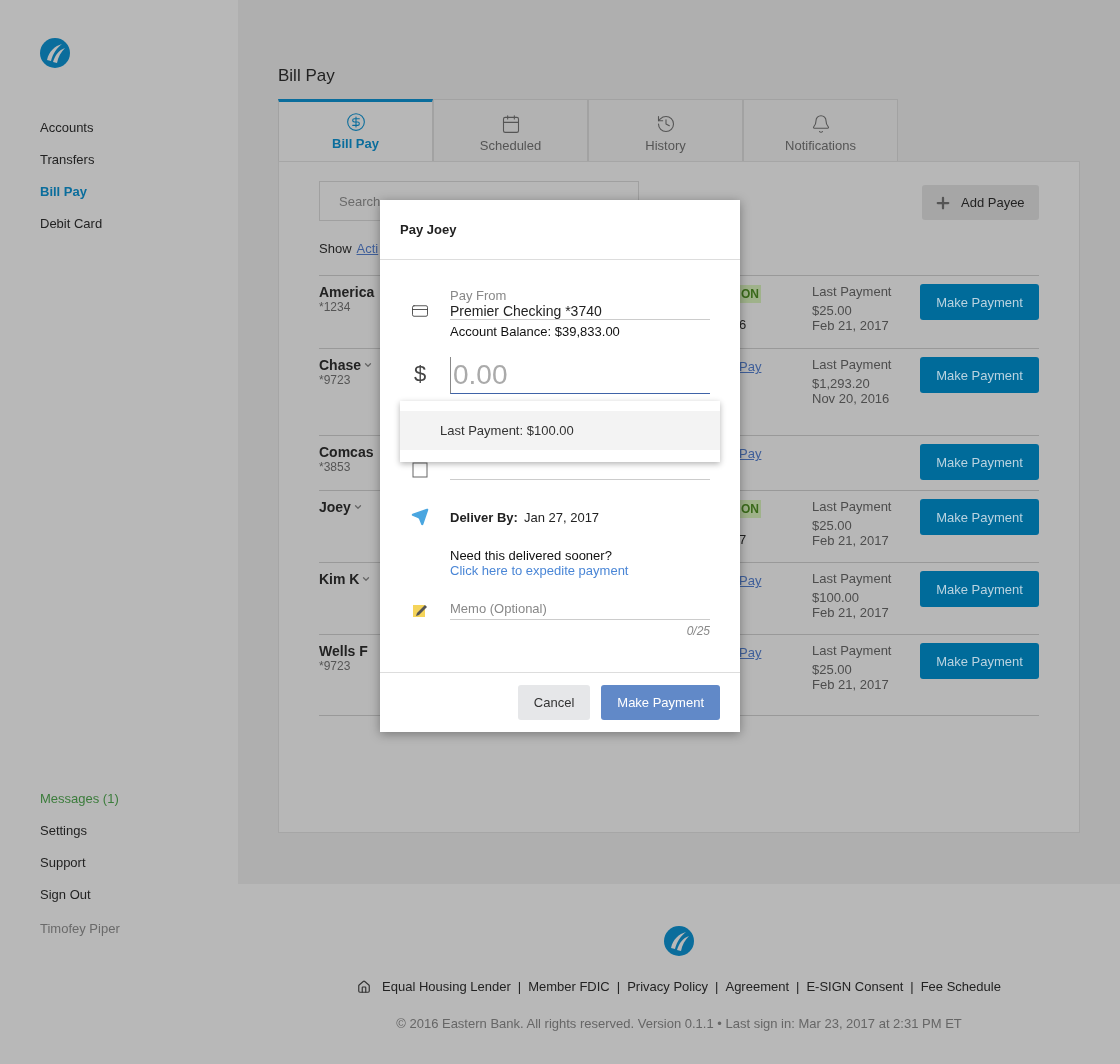 The width and height of the screenshot is (1120, 1064). What do you see at coordinates (679, 1023) in the screenshot?
I see `copyright-text: © 2016 Eastern Bank. All rights reserved. Version 0.1.1 • Last sign in: Mar 23, 2017 at 2:31 PM ET` at bounding box center [679, 1023].